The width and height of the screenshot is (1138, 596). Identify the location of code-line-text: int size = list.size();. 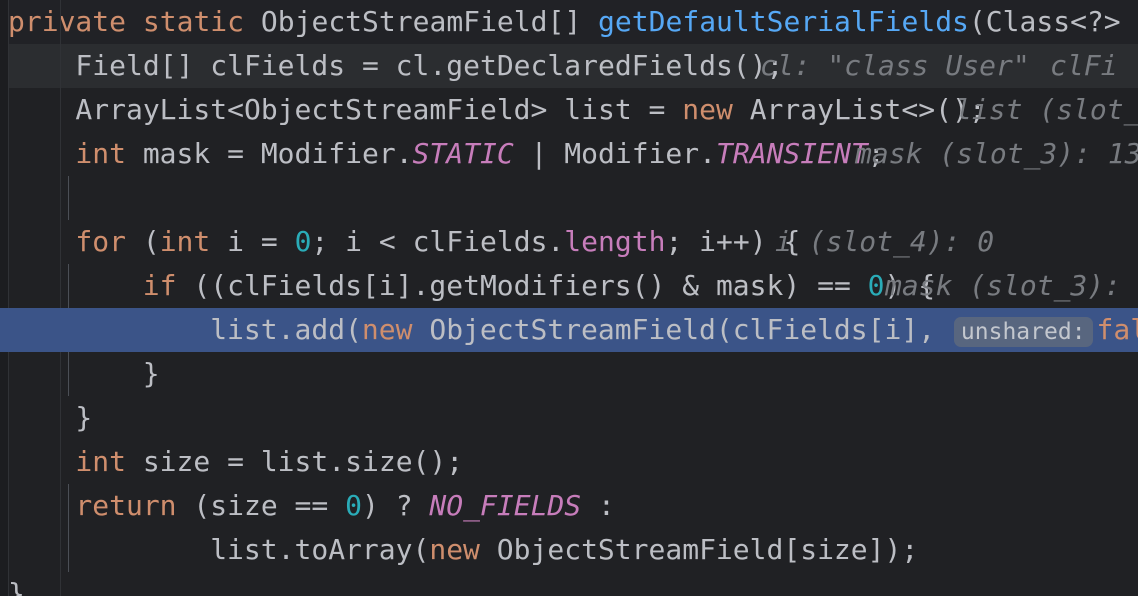
(269, 462).